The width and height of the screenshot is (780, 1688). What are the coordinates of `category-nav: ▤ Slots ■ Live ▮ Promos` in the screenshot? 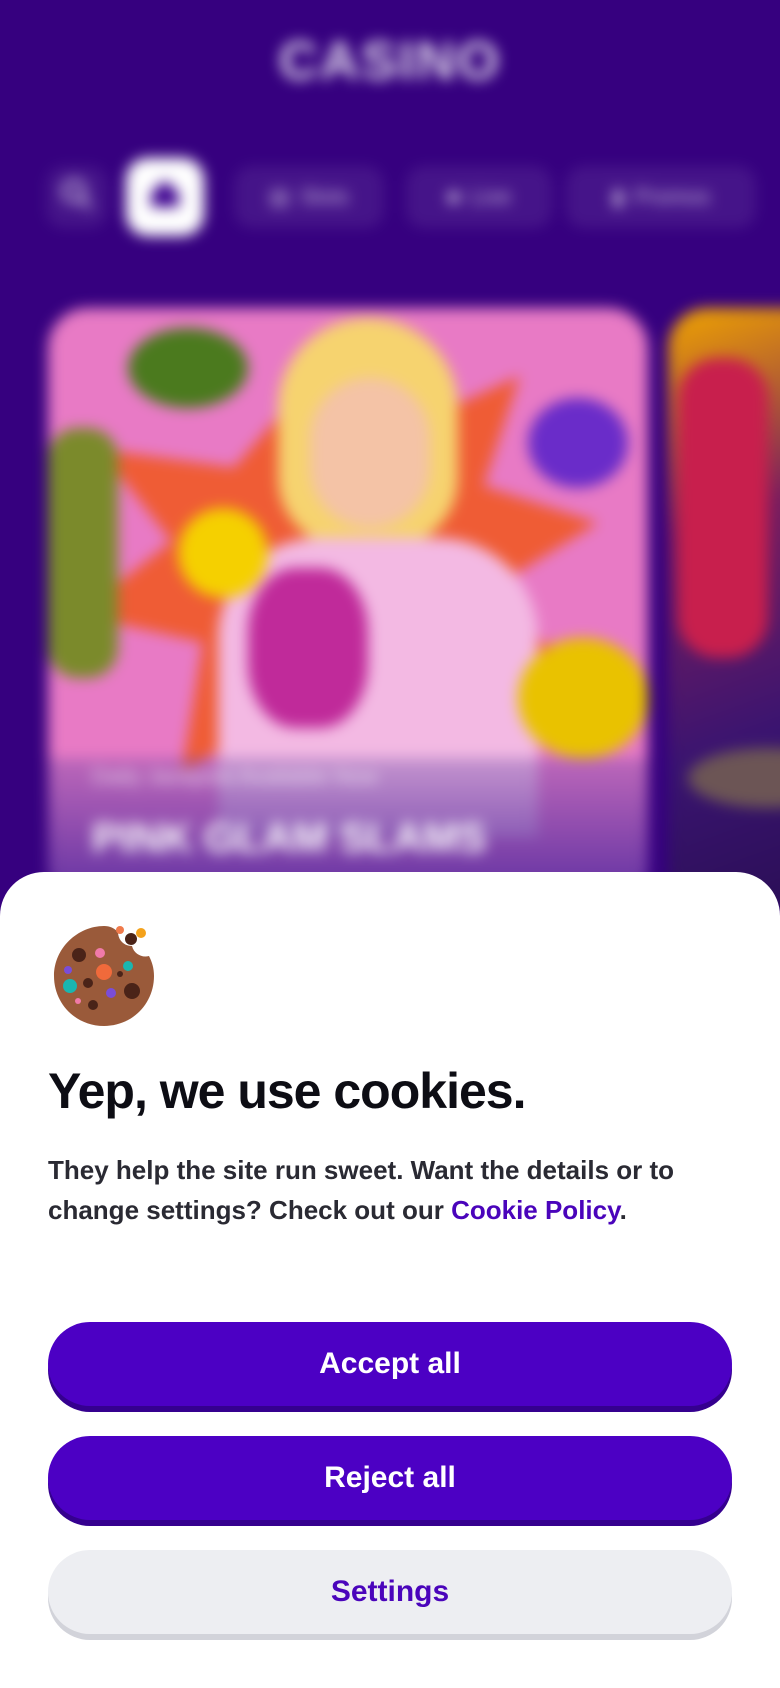 It's located at (393, 197).